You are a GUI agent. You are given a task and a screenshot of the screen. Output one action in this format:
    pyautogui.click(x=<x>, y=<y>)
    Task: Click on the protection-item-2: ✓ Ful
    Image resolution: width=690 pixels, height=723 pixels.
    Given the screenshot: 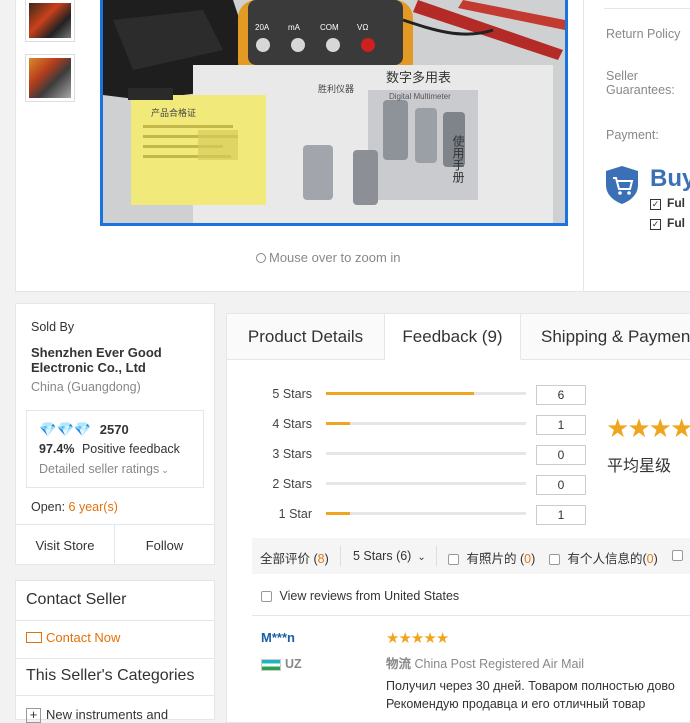 What is the action you would take?
    pyautogui.click(x=667, y=223)
    